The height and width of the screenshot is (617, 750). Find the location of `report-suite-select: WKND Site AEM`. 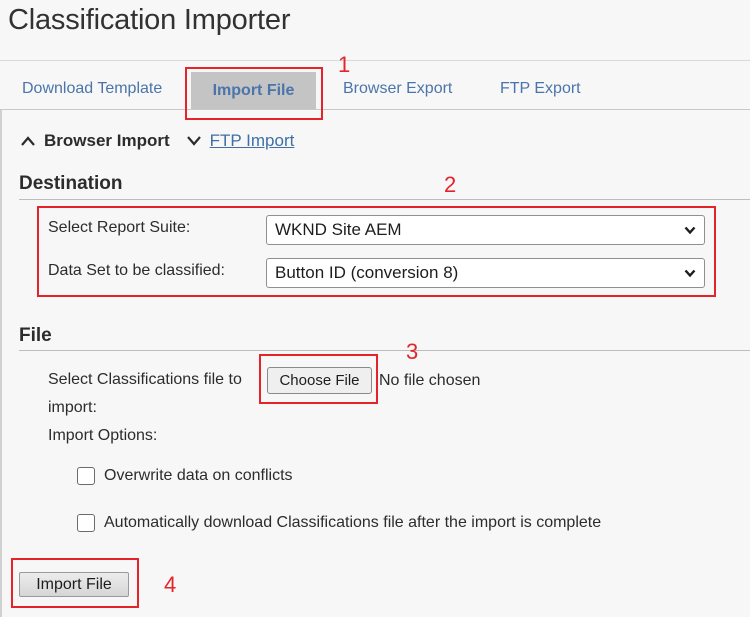

report-suite-select: WKND Site AEM is located at coordinates (485, 230).